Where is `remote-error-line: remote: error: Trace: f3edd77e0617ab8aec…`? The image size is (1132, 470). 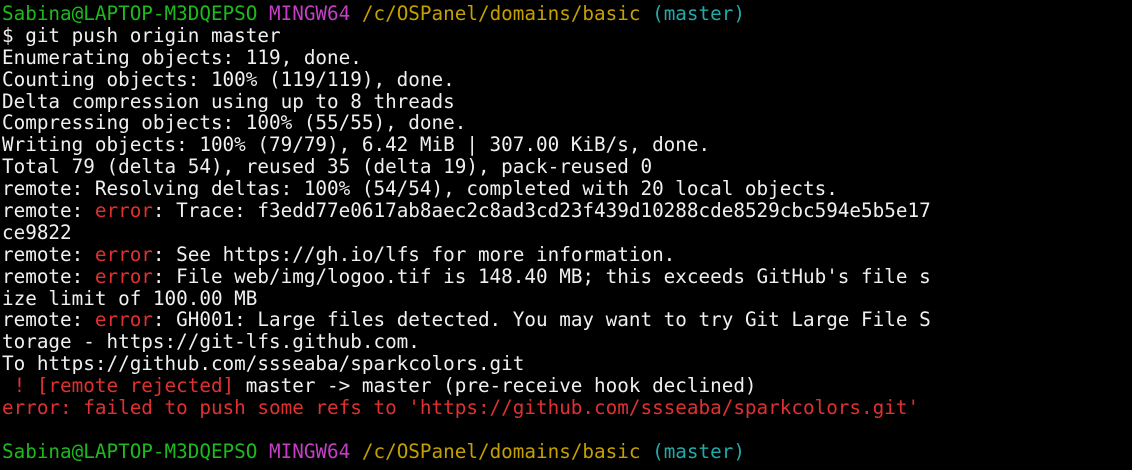
remote-error-line: remote: error: Trace: f3edd77e0617ab8aec… is located at coordinates (567, 211).